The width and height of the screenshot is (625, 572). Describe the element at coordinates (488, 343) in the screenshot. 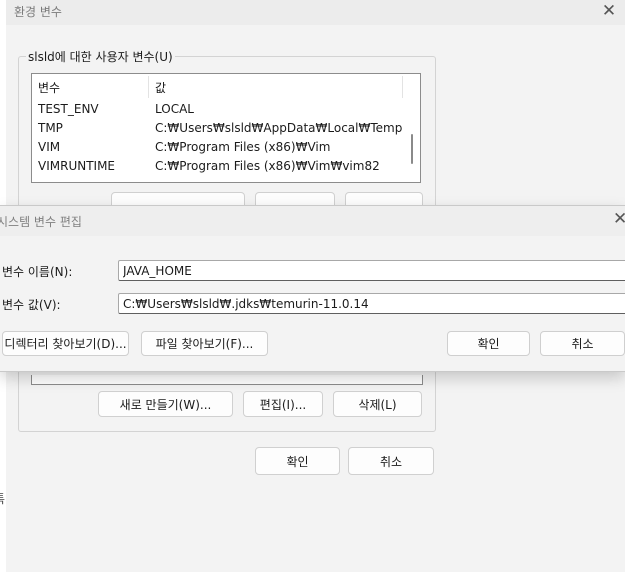

I see `dialog-ok-button: 확인` at that location.